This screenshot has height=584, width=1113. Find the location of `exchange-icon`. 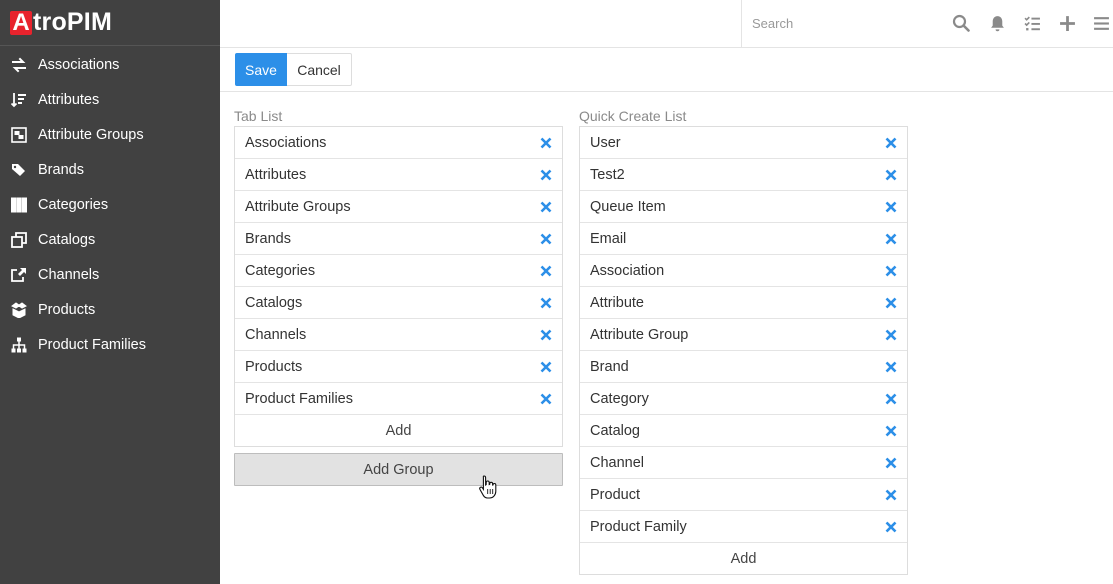

exchange-icon is located at coordinates (19, 65).